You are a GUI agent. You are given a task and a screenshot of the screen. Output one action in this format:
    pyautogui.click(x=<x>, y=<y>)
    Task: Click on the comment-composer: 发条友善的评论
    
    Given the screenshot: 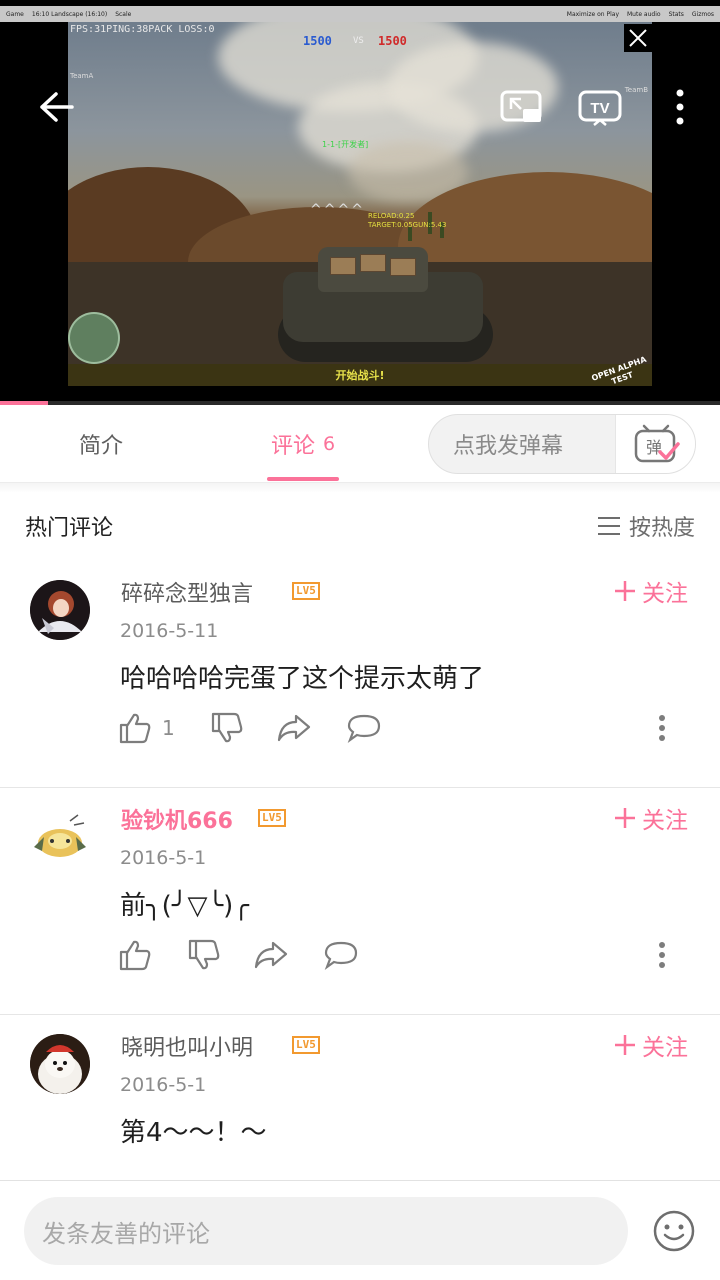 What is the action you would take?
    pyautogui.click(x=360, y=1230)
    